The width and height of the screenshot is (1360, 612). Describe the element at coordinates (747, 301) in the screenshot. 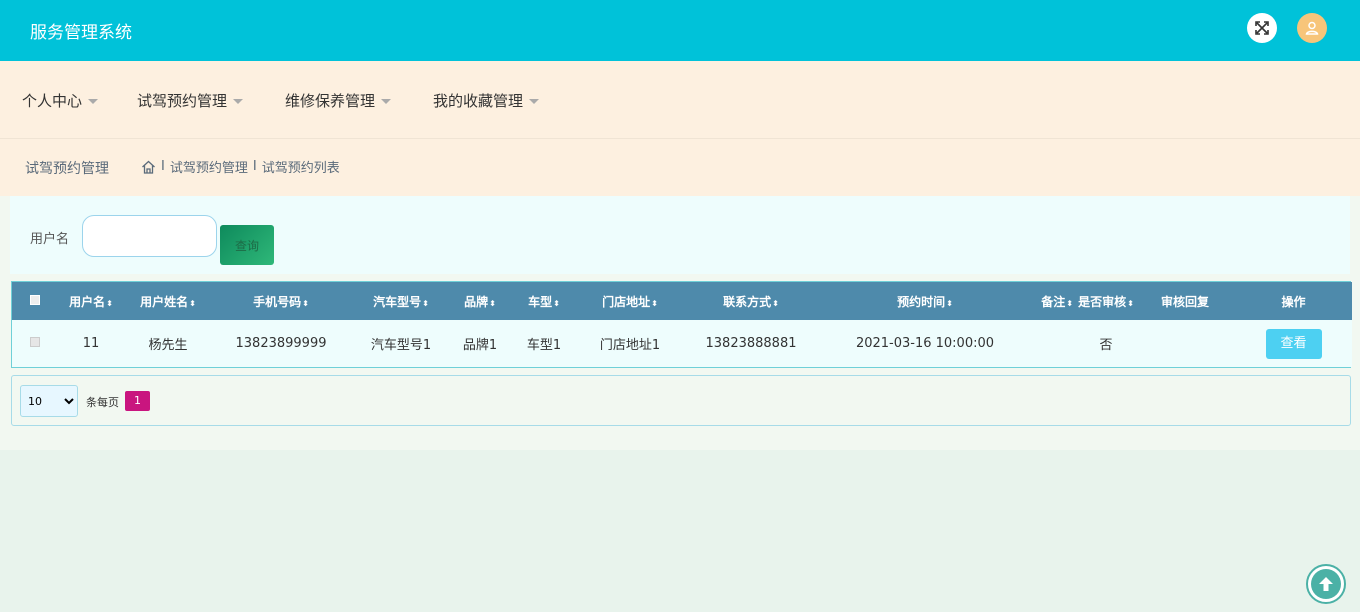

I see `column-label: 联系方式` at that location.